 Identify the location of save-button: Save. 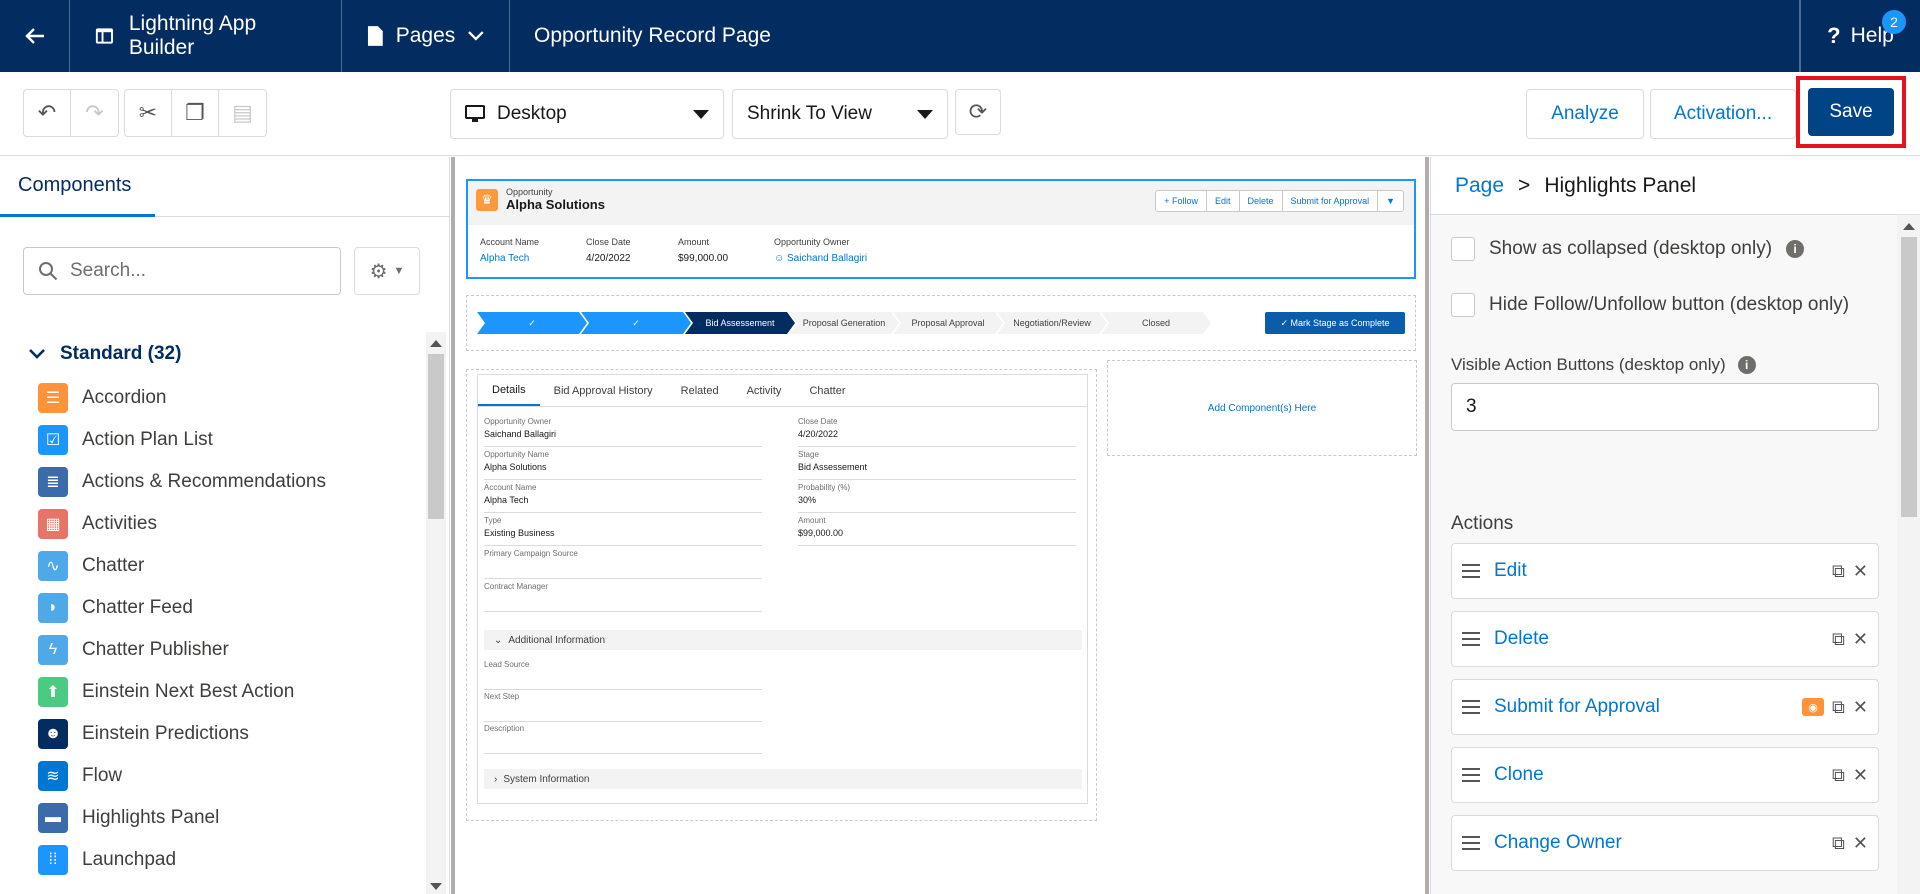
(1851, 112).